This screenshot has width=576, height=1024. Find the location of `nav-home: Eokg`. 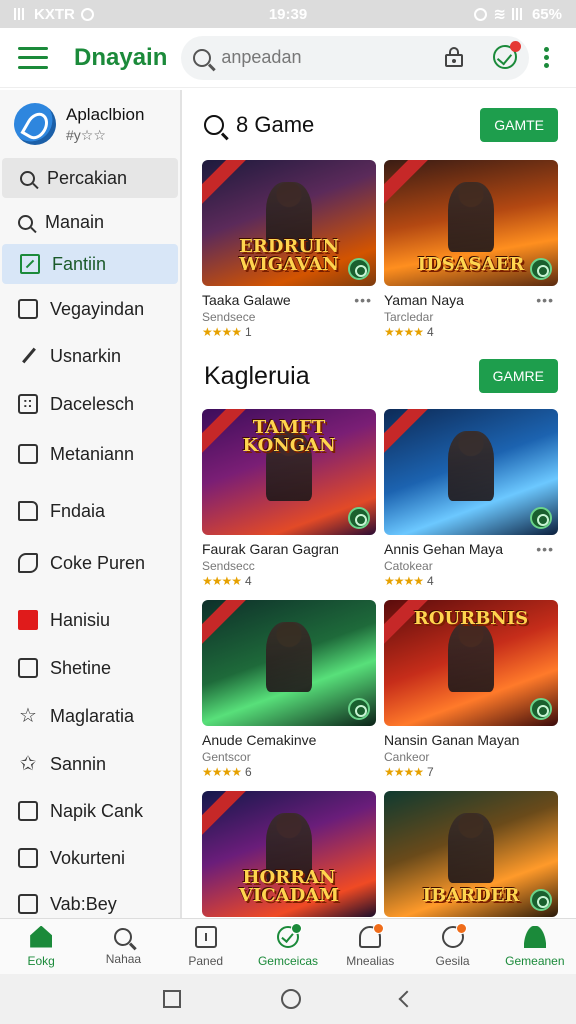

nav-home: Eokg is located at coordinates (41, 946).